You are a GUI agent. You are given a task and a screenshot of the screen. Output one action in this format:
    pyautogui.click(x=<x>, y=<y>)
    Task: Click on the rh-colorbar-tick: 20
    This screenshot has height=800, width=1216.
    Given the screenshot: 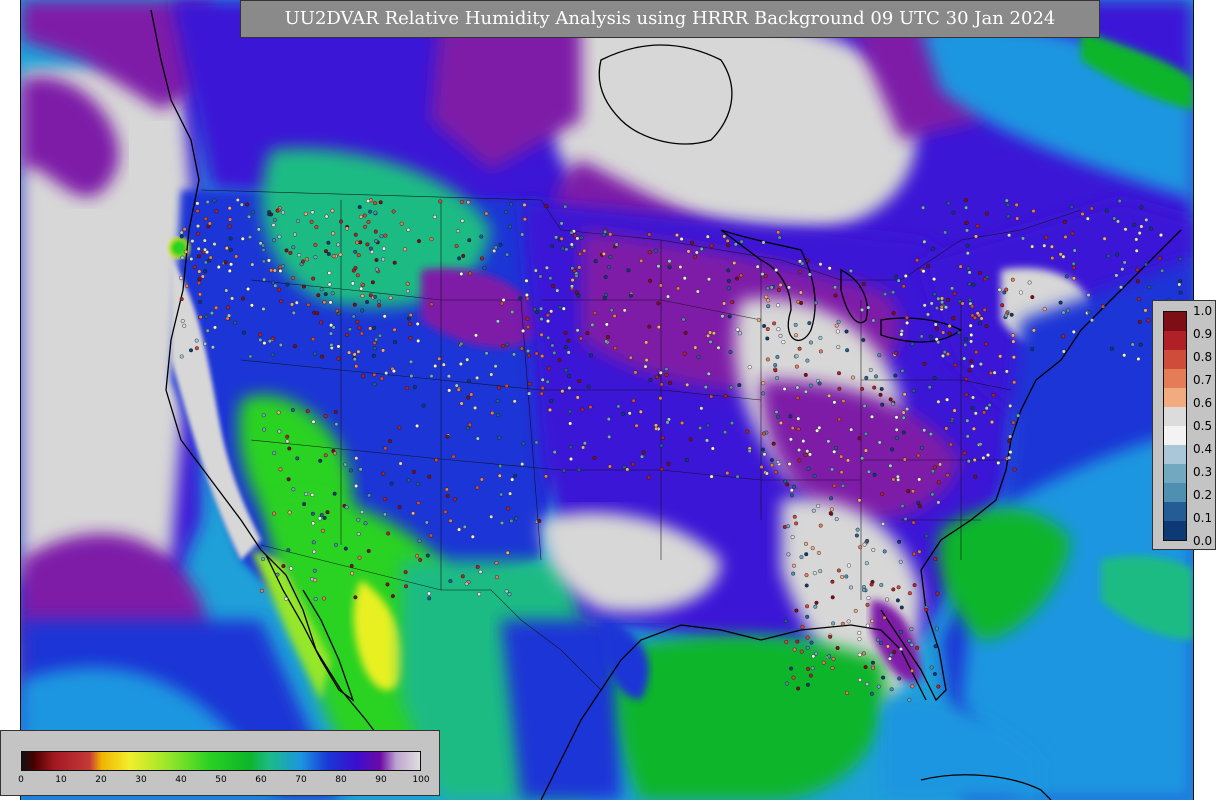 What is the action you would take?
    pyautogui.click(x=101, y=780)
    